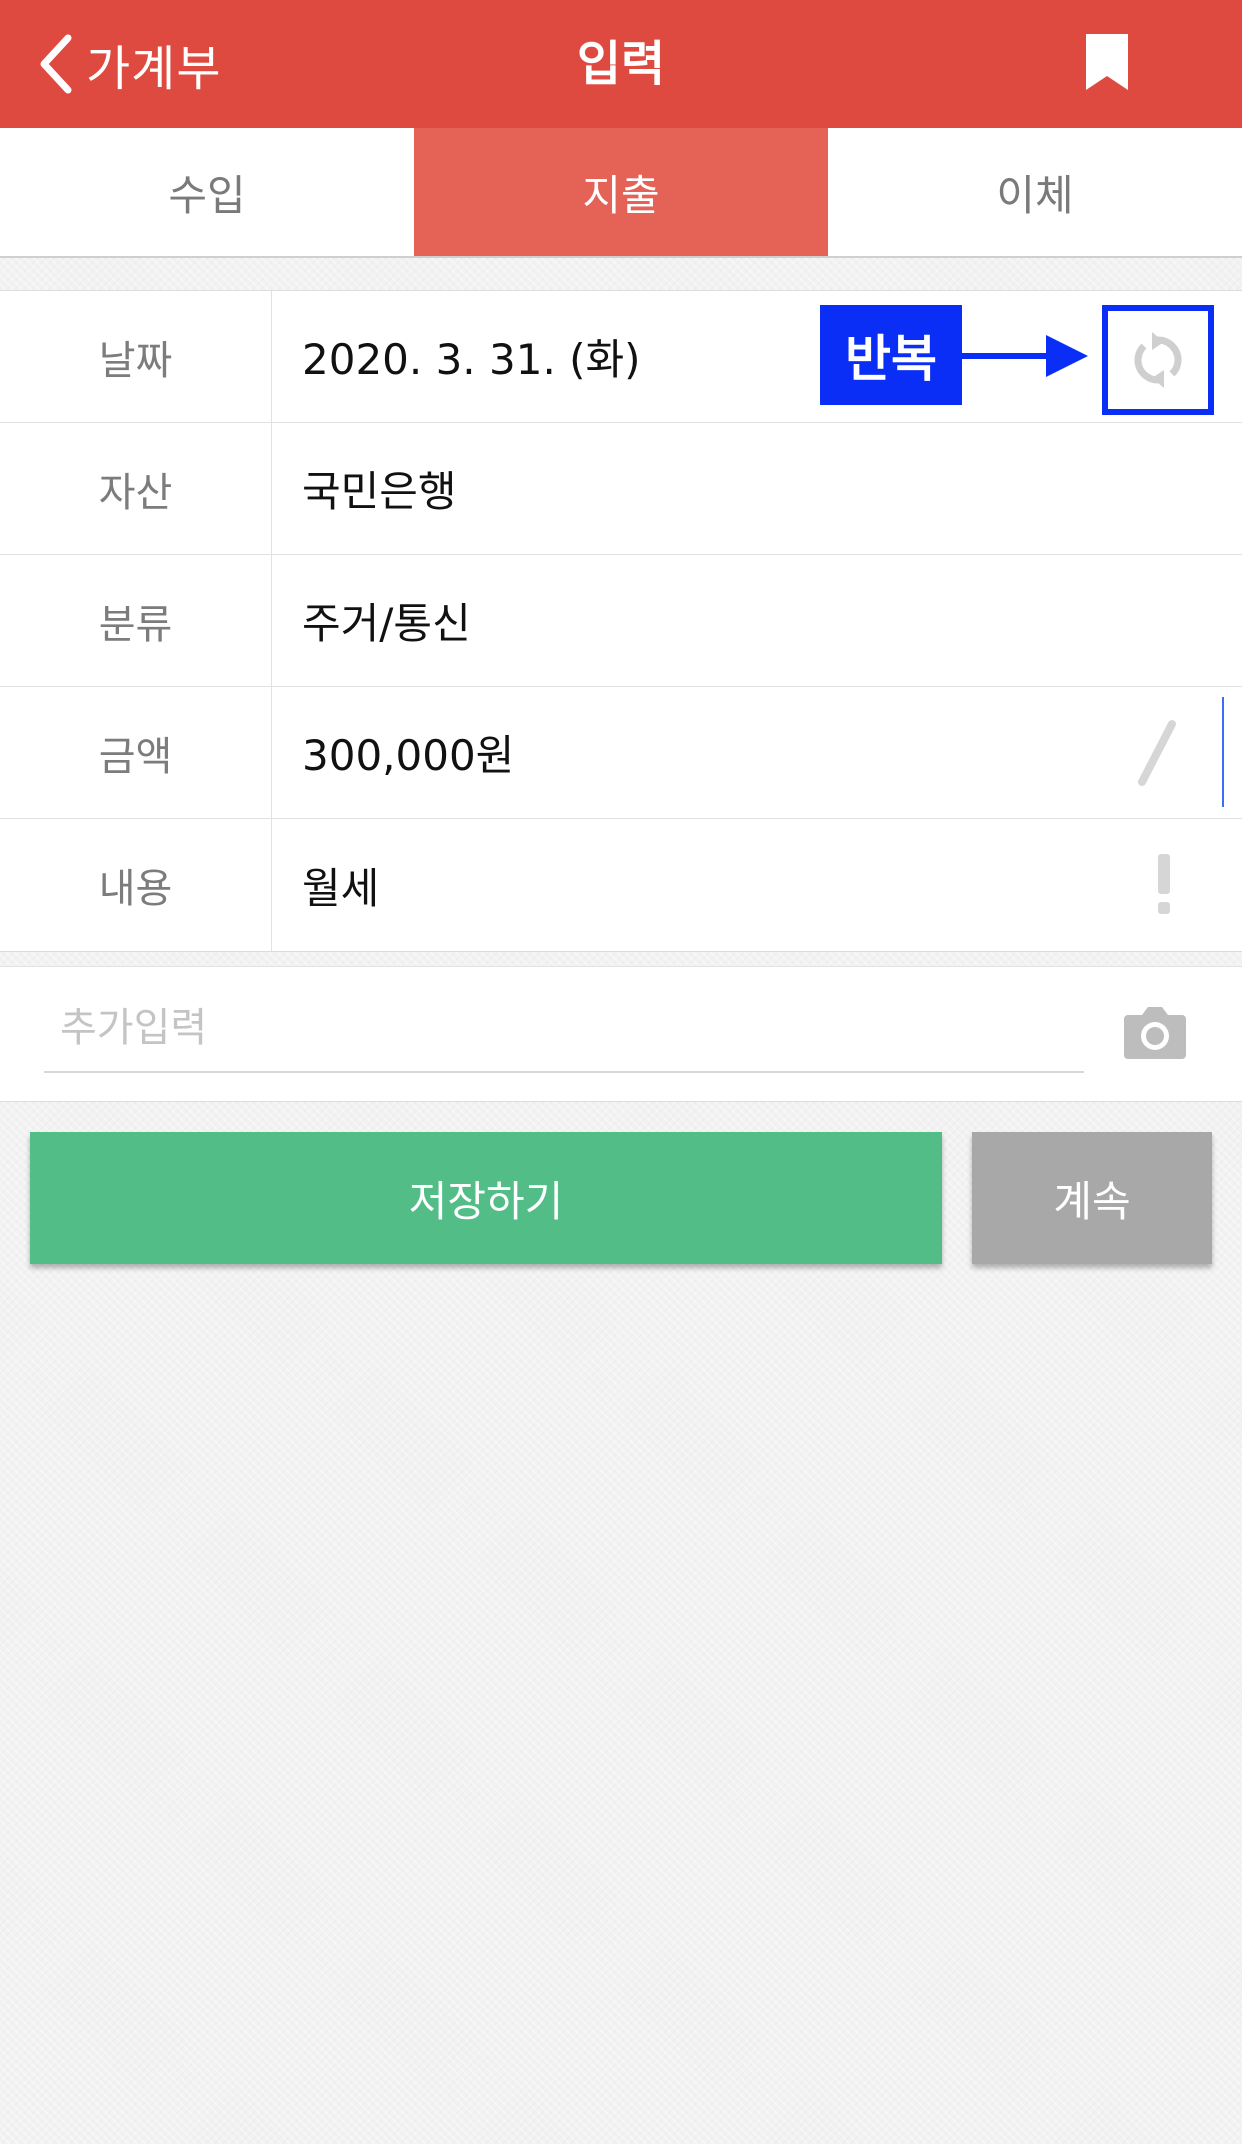 The width and height of the screenshot is (1242, 2144). What do you see at coordinates (136, 488) in the screenshot?
I see `asset-label: 자산` at bounding box center [136, 488].